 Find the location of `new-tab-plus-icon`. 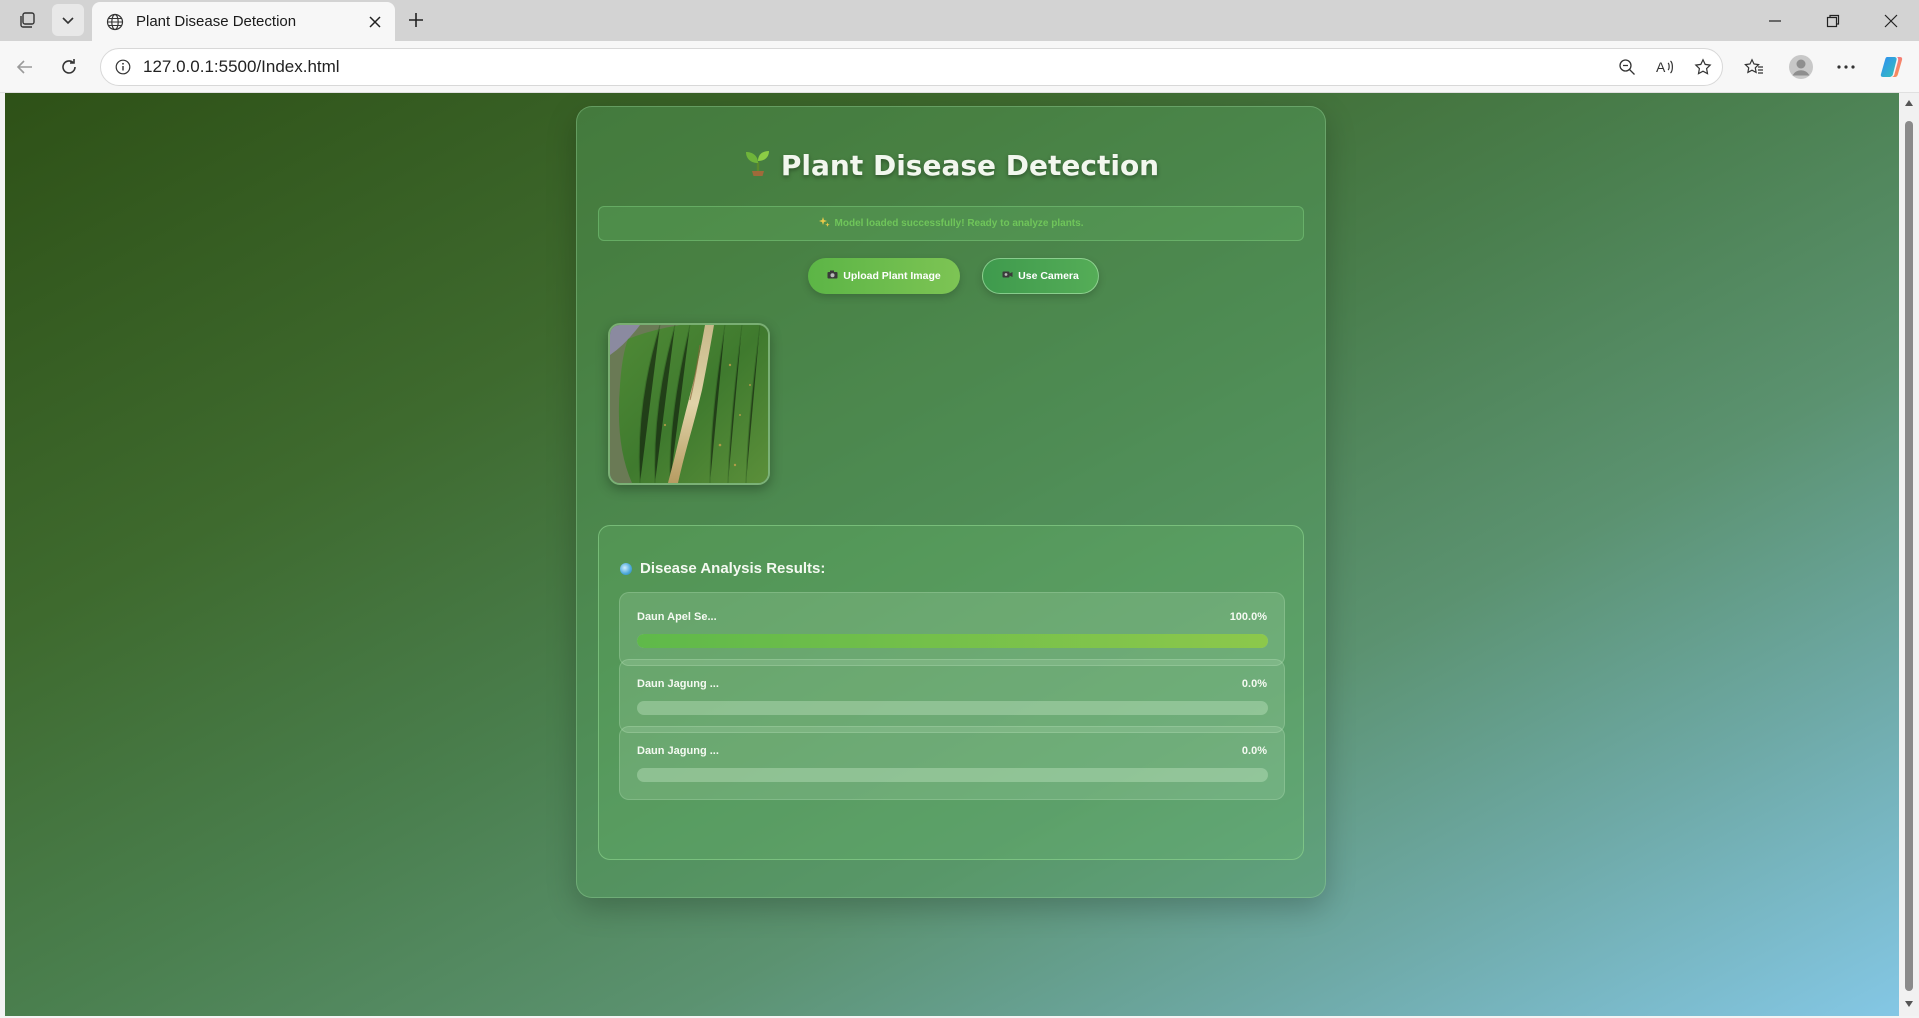

new-tab-plus-icon is located at coordinates (416, 20).